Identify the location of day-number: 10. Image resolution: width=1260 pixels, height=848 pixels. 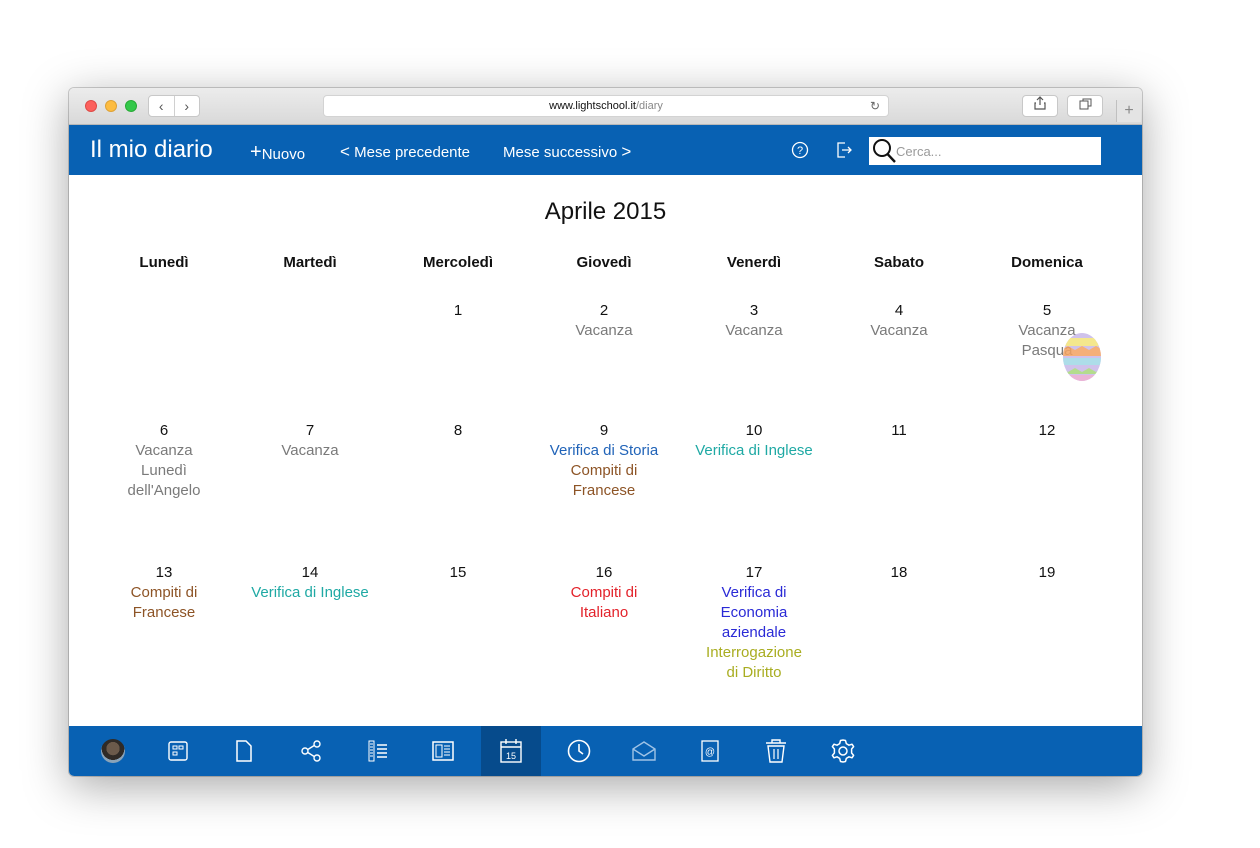
(754, 430).